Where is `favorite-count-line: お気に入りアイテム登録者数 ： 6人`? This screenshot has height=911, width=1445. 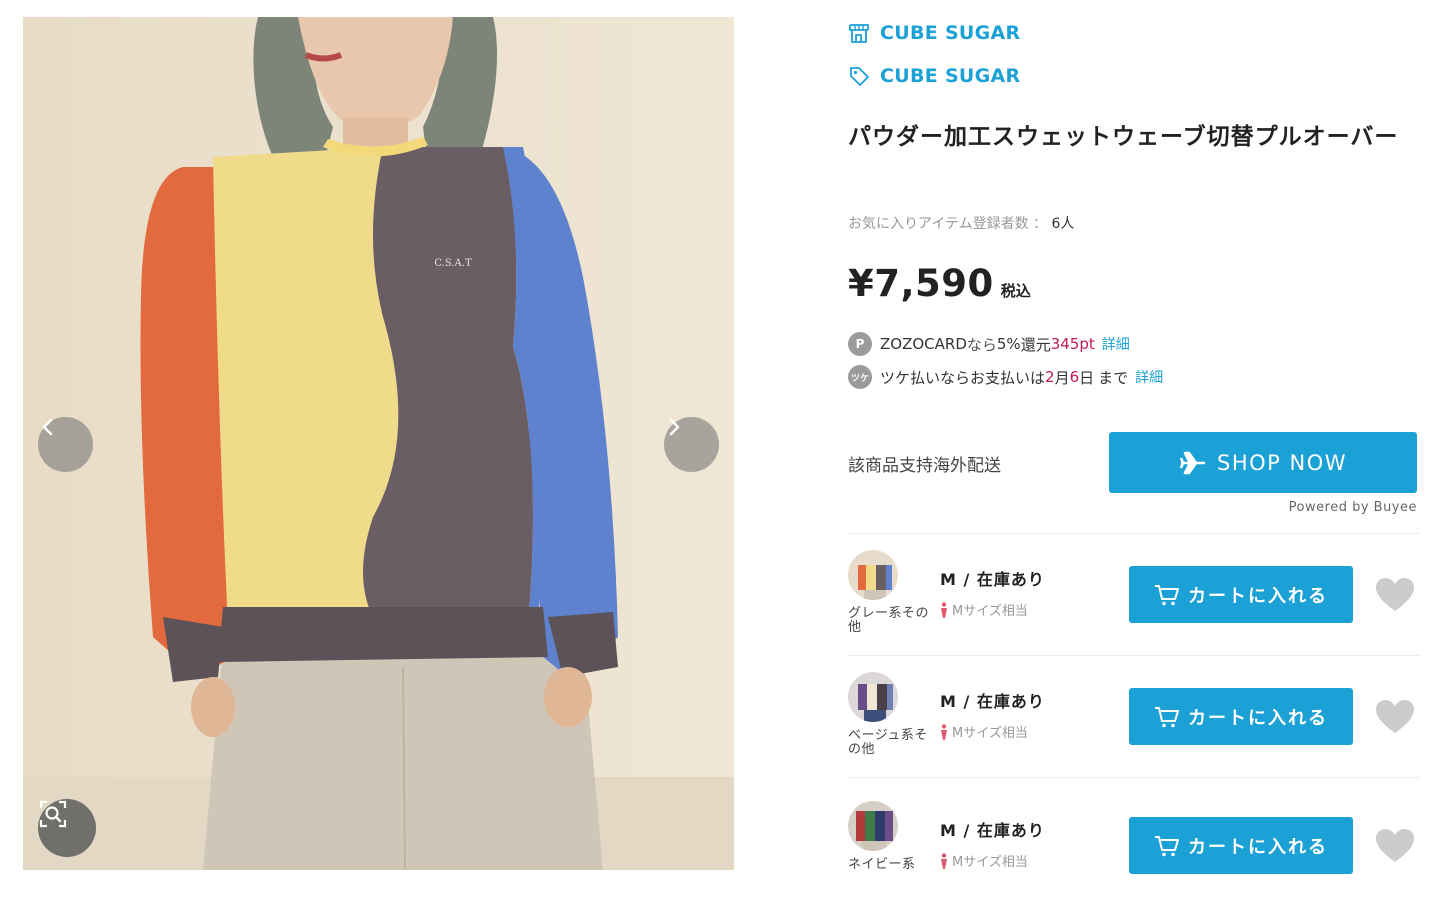 favorite-count-line: お気に入りアイテム登録者数 ： 6人 is located at coordinates (961, 223).